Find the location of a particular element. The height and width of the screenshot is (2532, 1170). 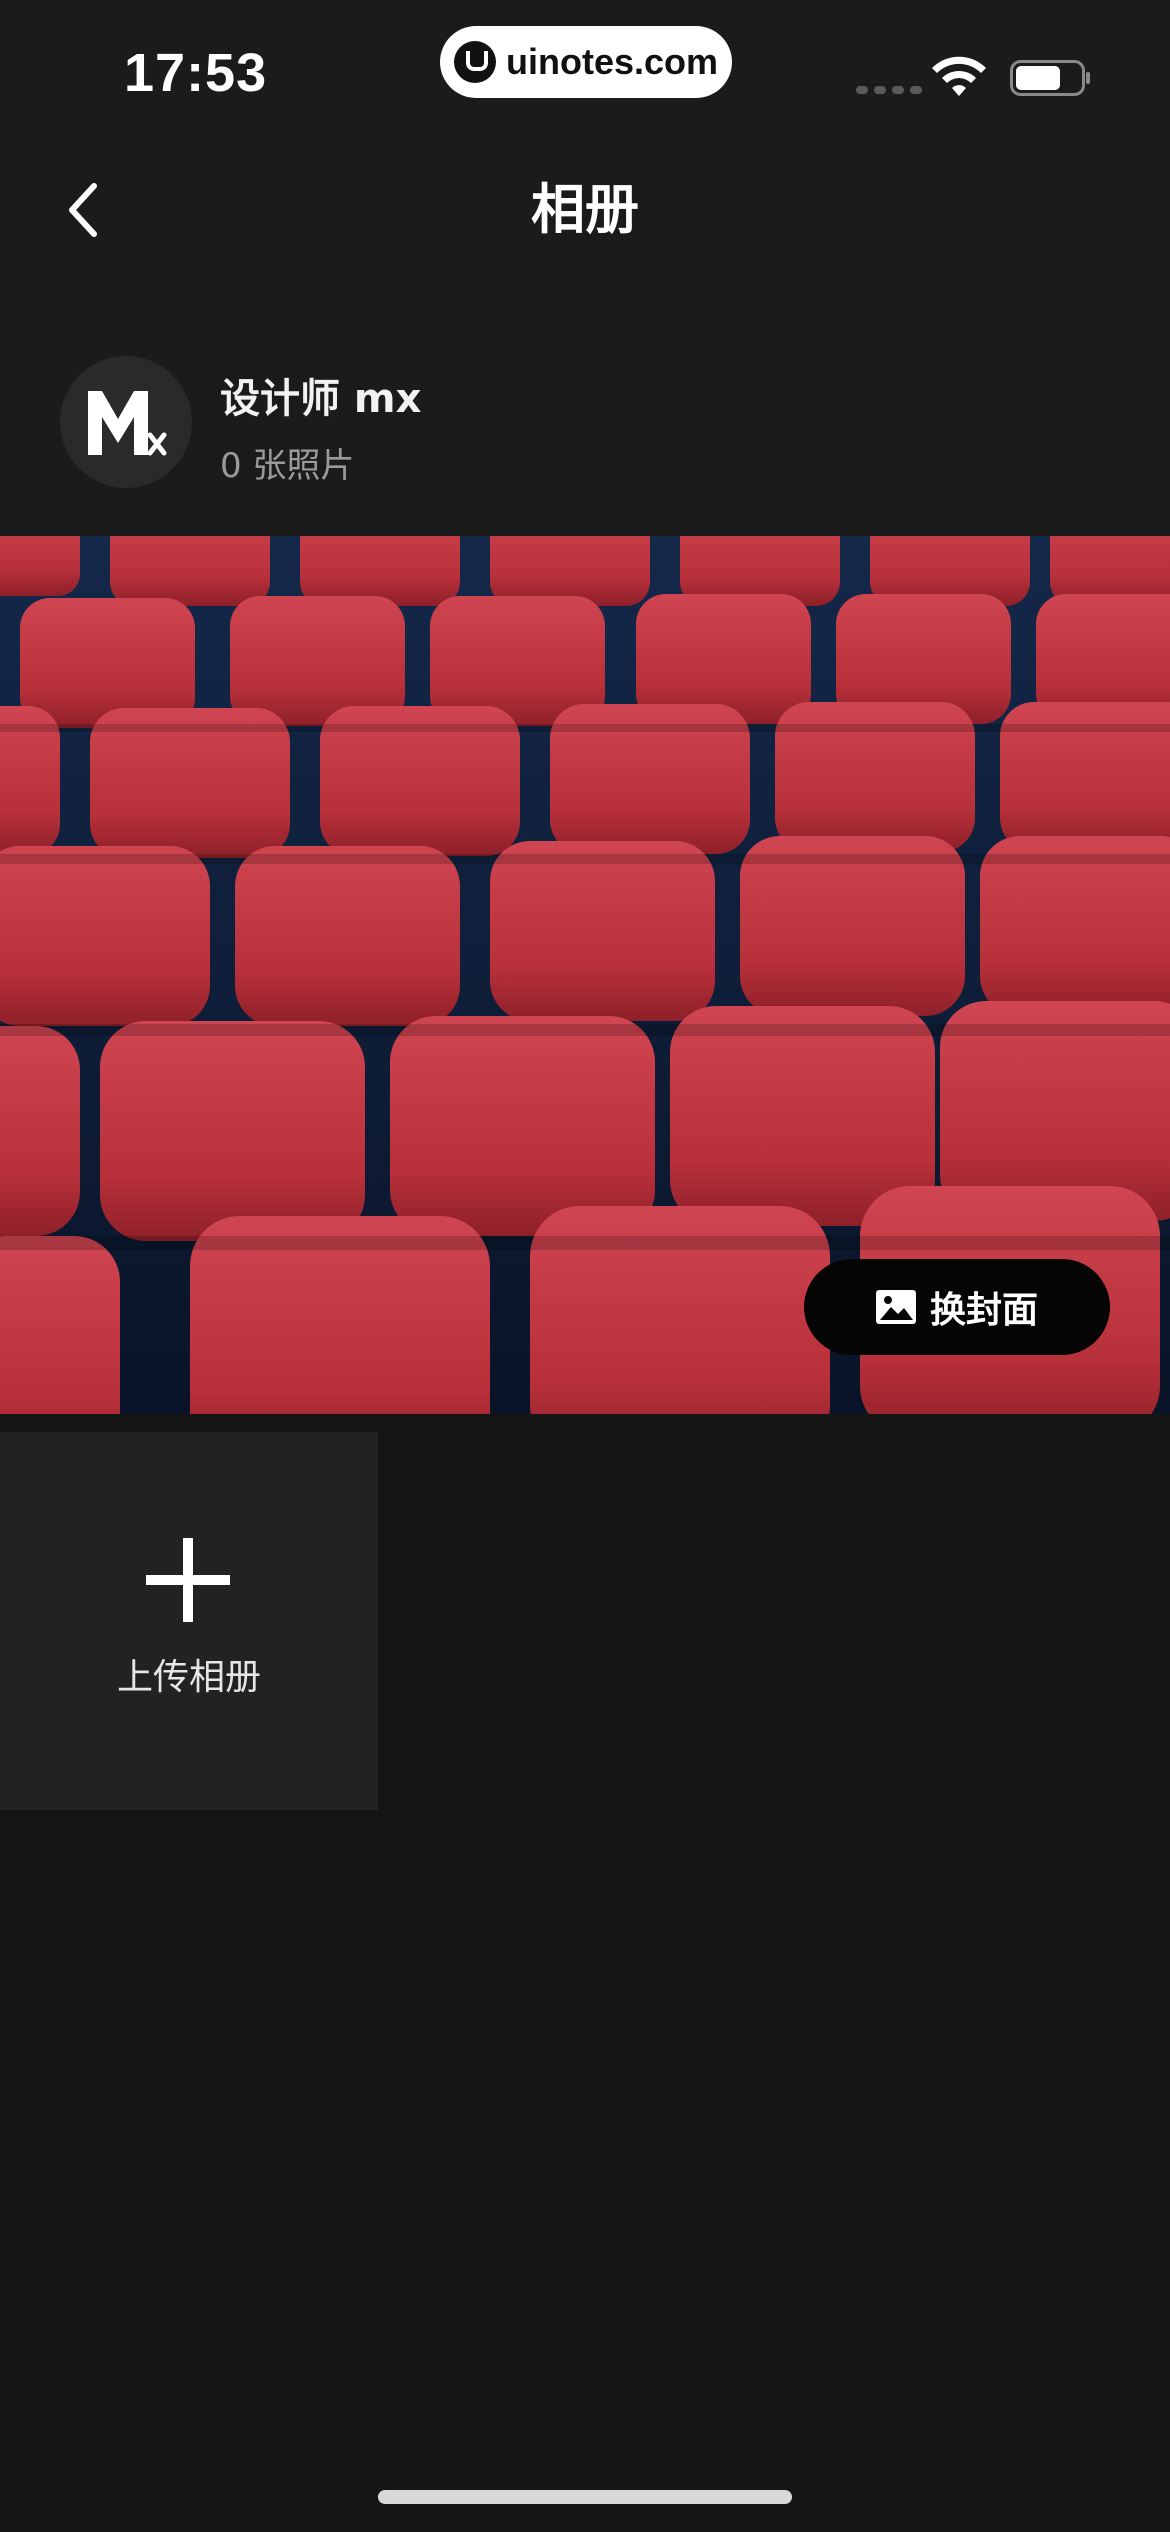

status-time: 17:53 is located at coordinates (196, 73).